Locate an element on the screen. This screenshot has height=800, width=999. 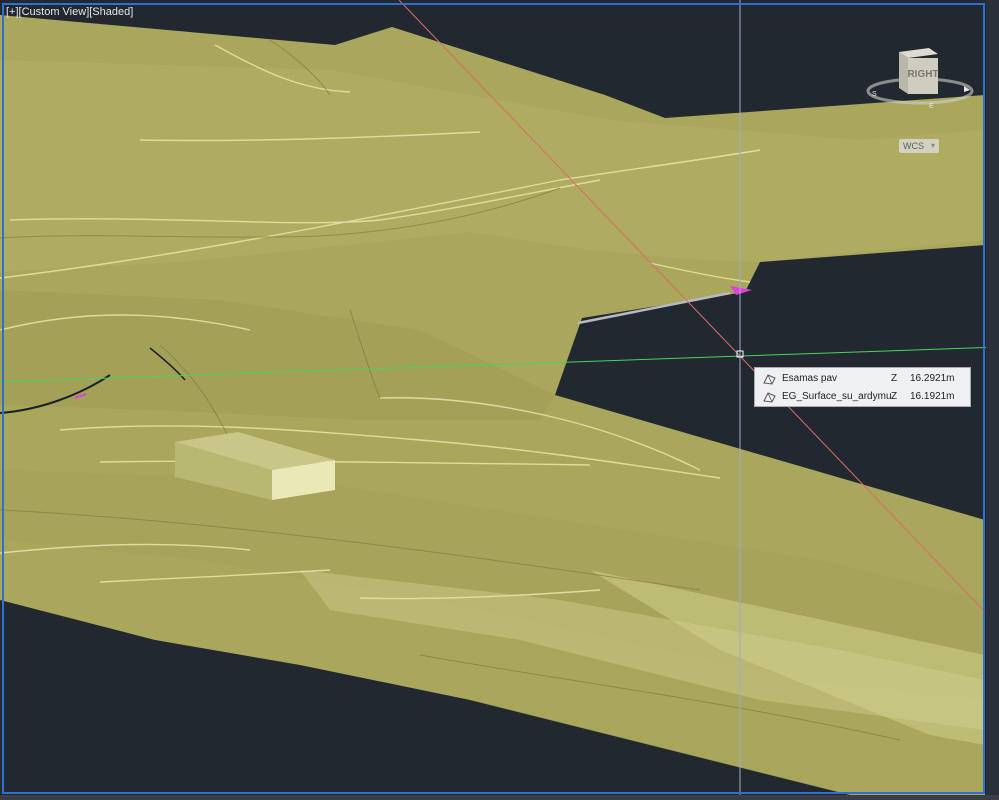
elevation-value: 16.2921m is located at coordinates (932, 378).